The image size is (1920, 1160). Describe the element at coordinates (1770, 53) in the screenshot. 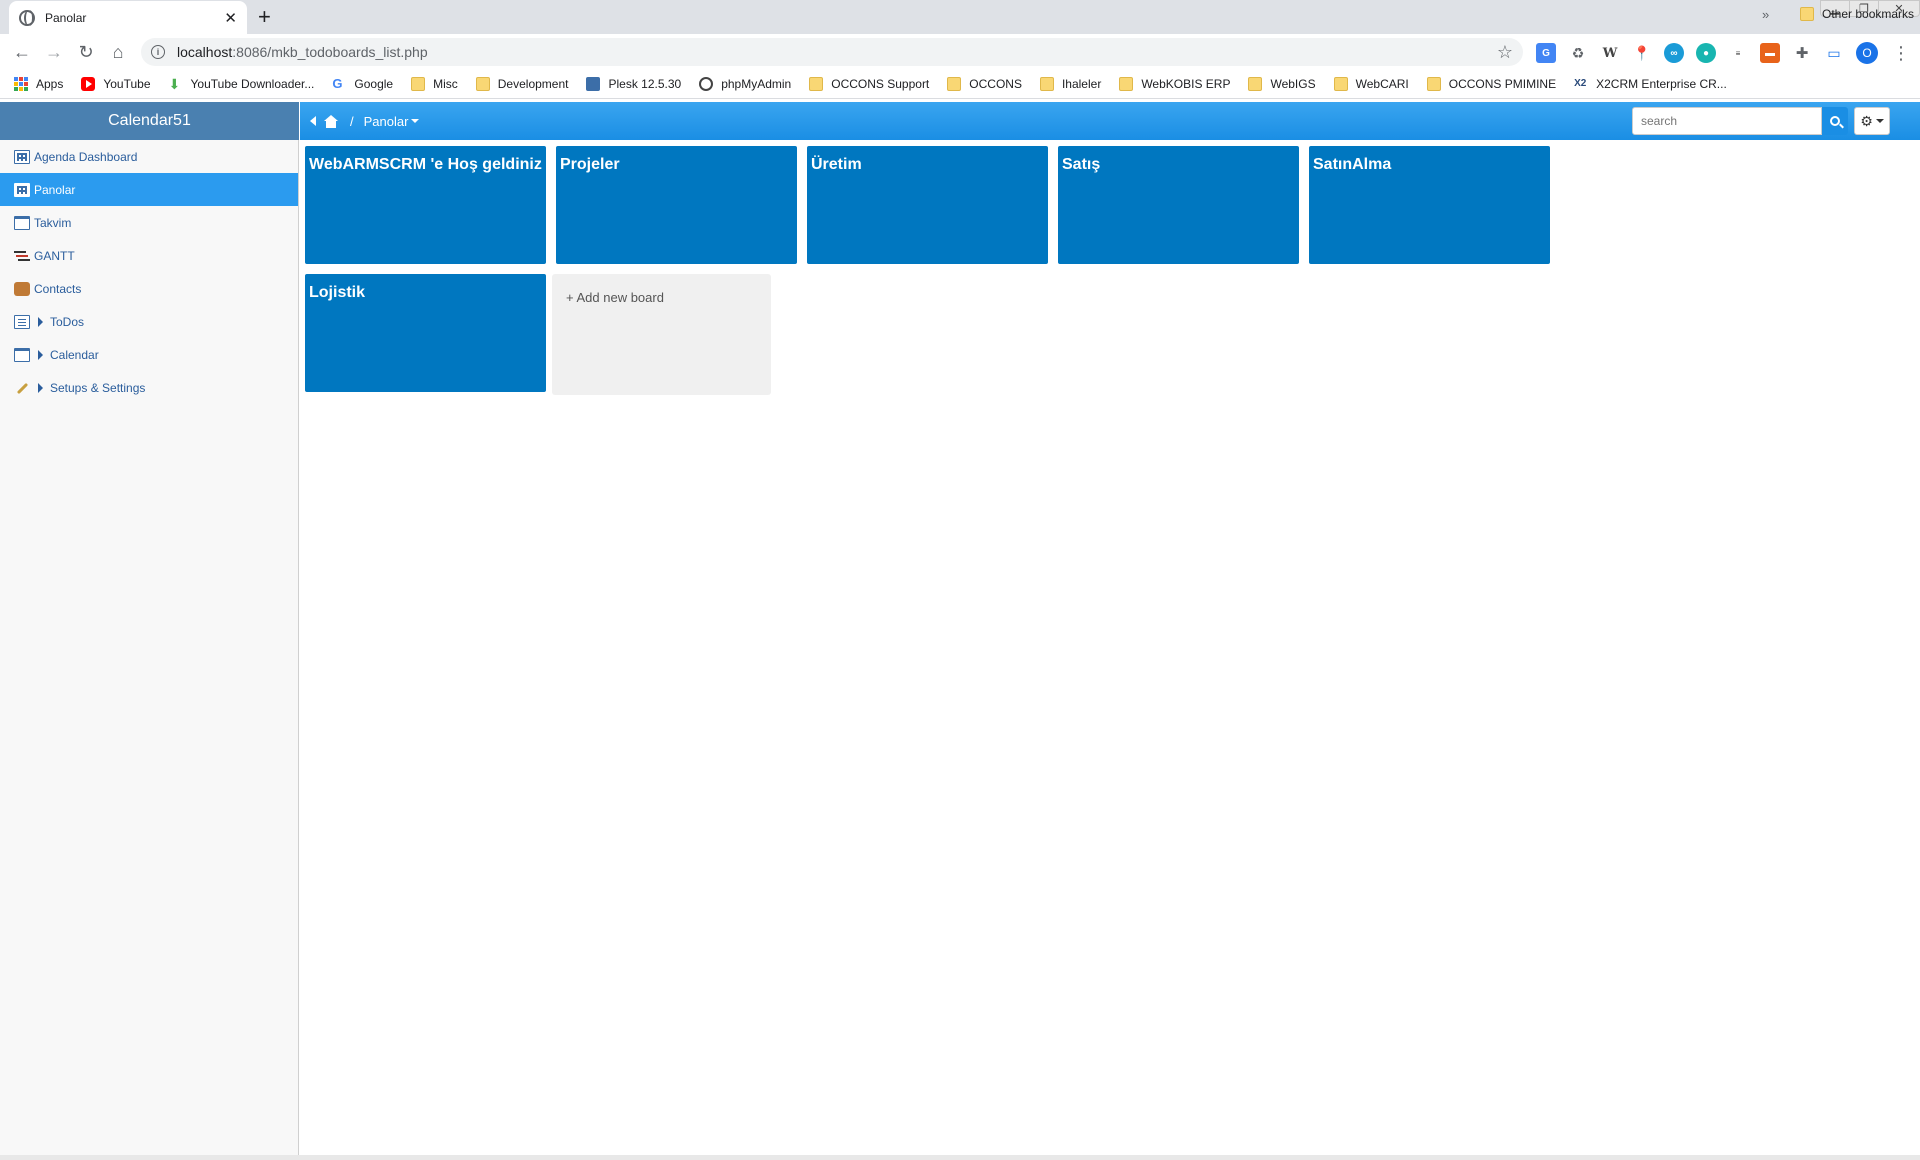

I see `tools-extension-icon: ▬` at that location.